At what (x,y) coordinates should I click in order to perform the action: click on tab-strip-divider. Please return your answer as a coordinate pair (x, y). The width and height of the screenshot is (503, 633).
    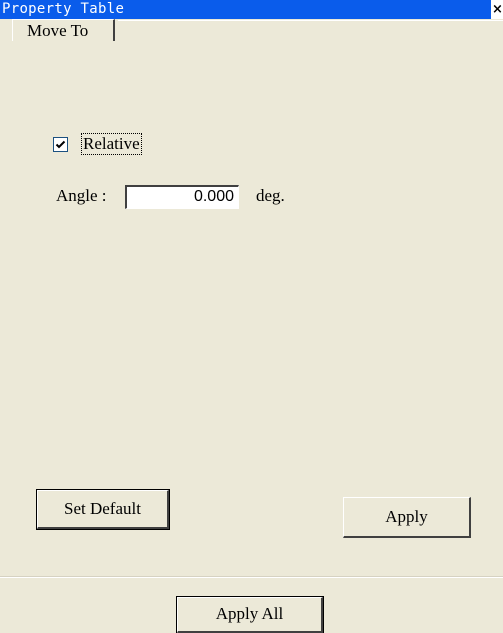
    Looking at the image, I should click on (310, 20).